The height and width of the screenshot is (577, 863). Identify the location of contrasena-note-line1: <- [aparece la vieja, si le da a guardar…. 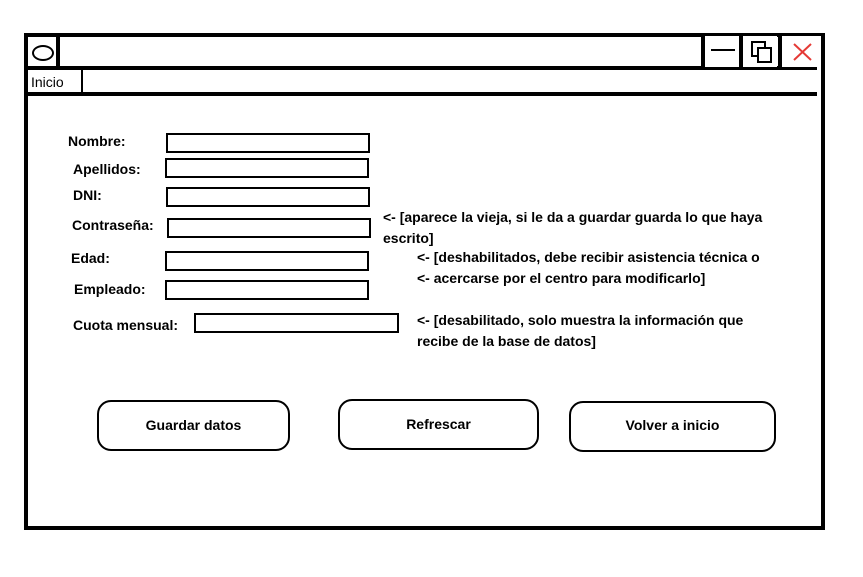
(573, 217).